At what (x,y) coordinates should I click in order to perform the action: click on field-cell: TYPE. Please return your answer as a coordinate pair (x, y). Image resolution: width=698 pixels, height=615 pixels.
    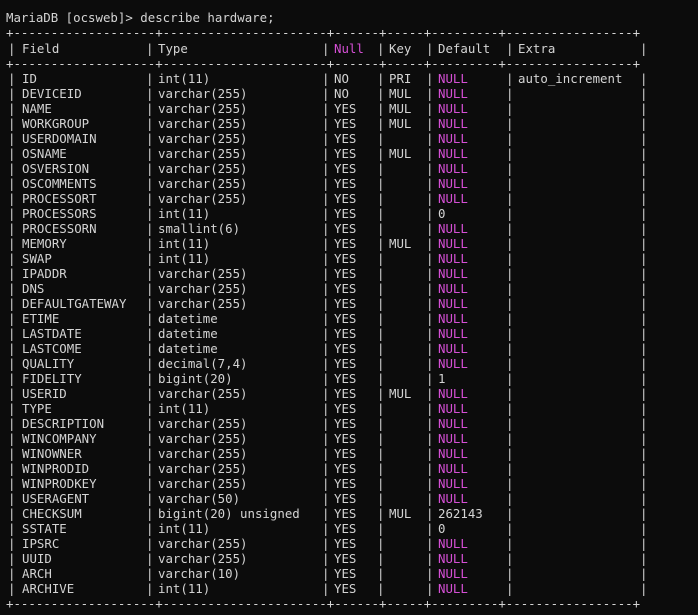
    Looking at the image, I should click on (37, 408).